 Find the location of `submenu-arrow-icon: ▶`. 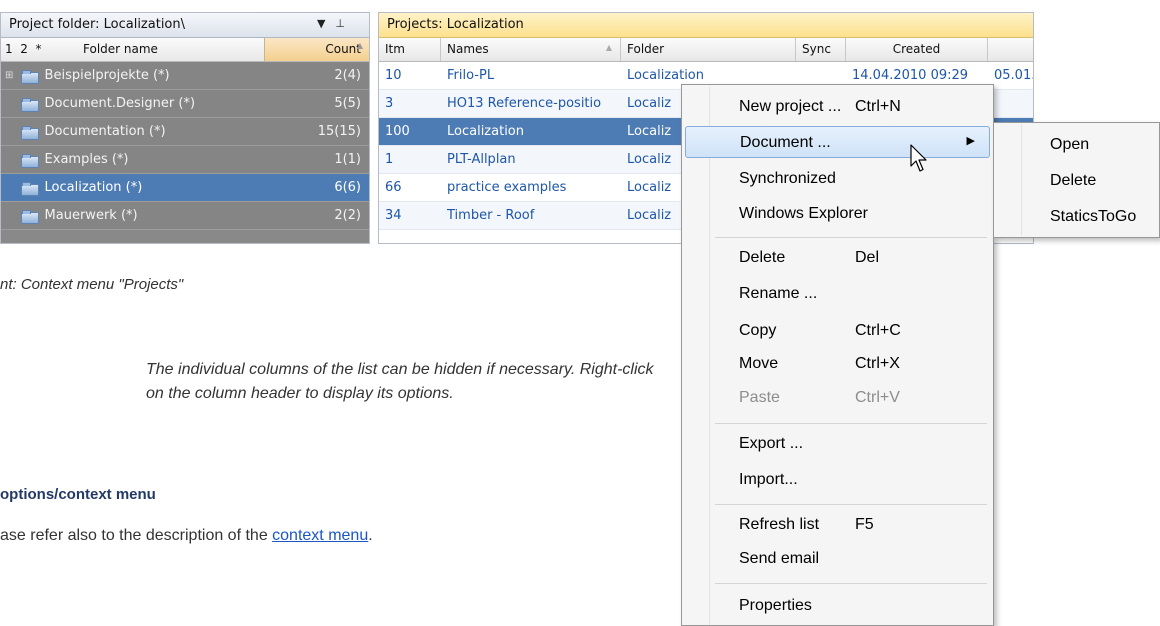

submenu-arrow-icon: ▶ is located at coordinates (970, 141).